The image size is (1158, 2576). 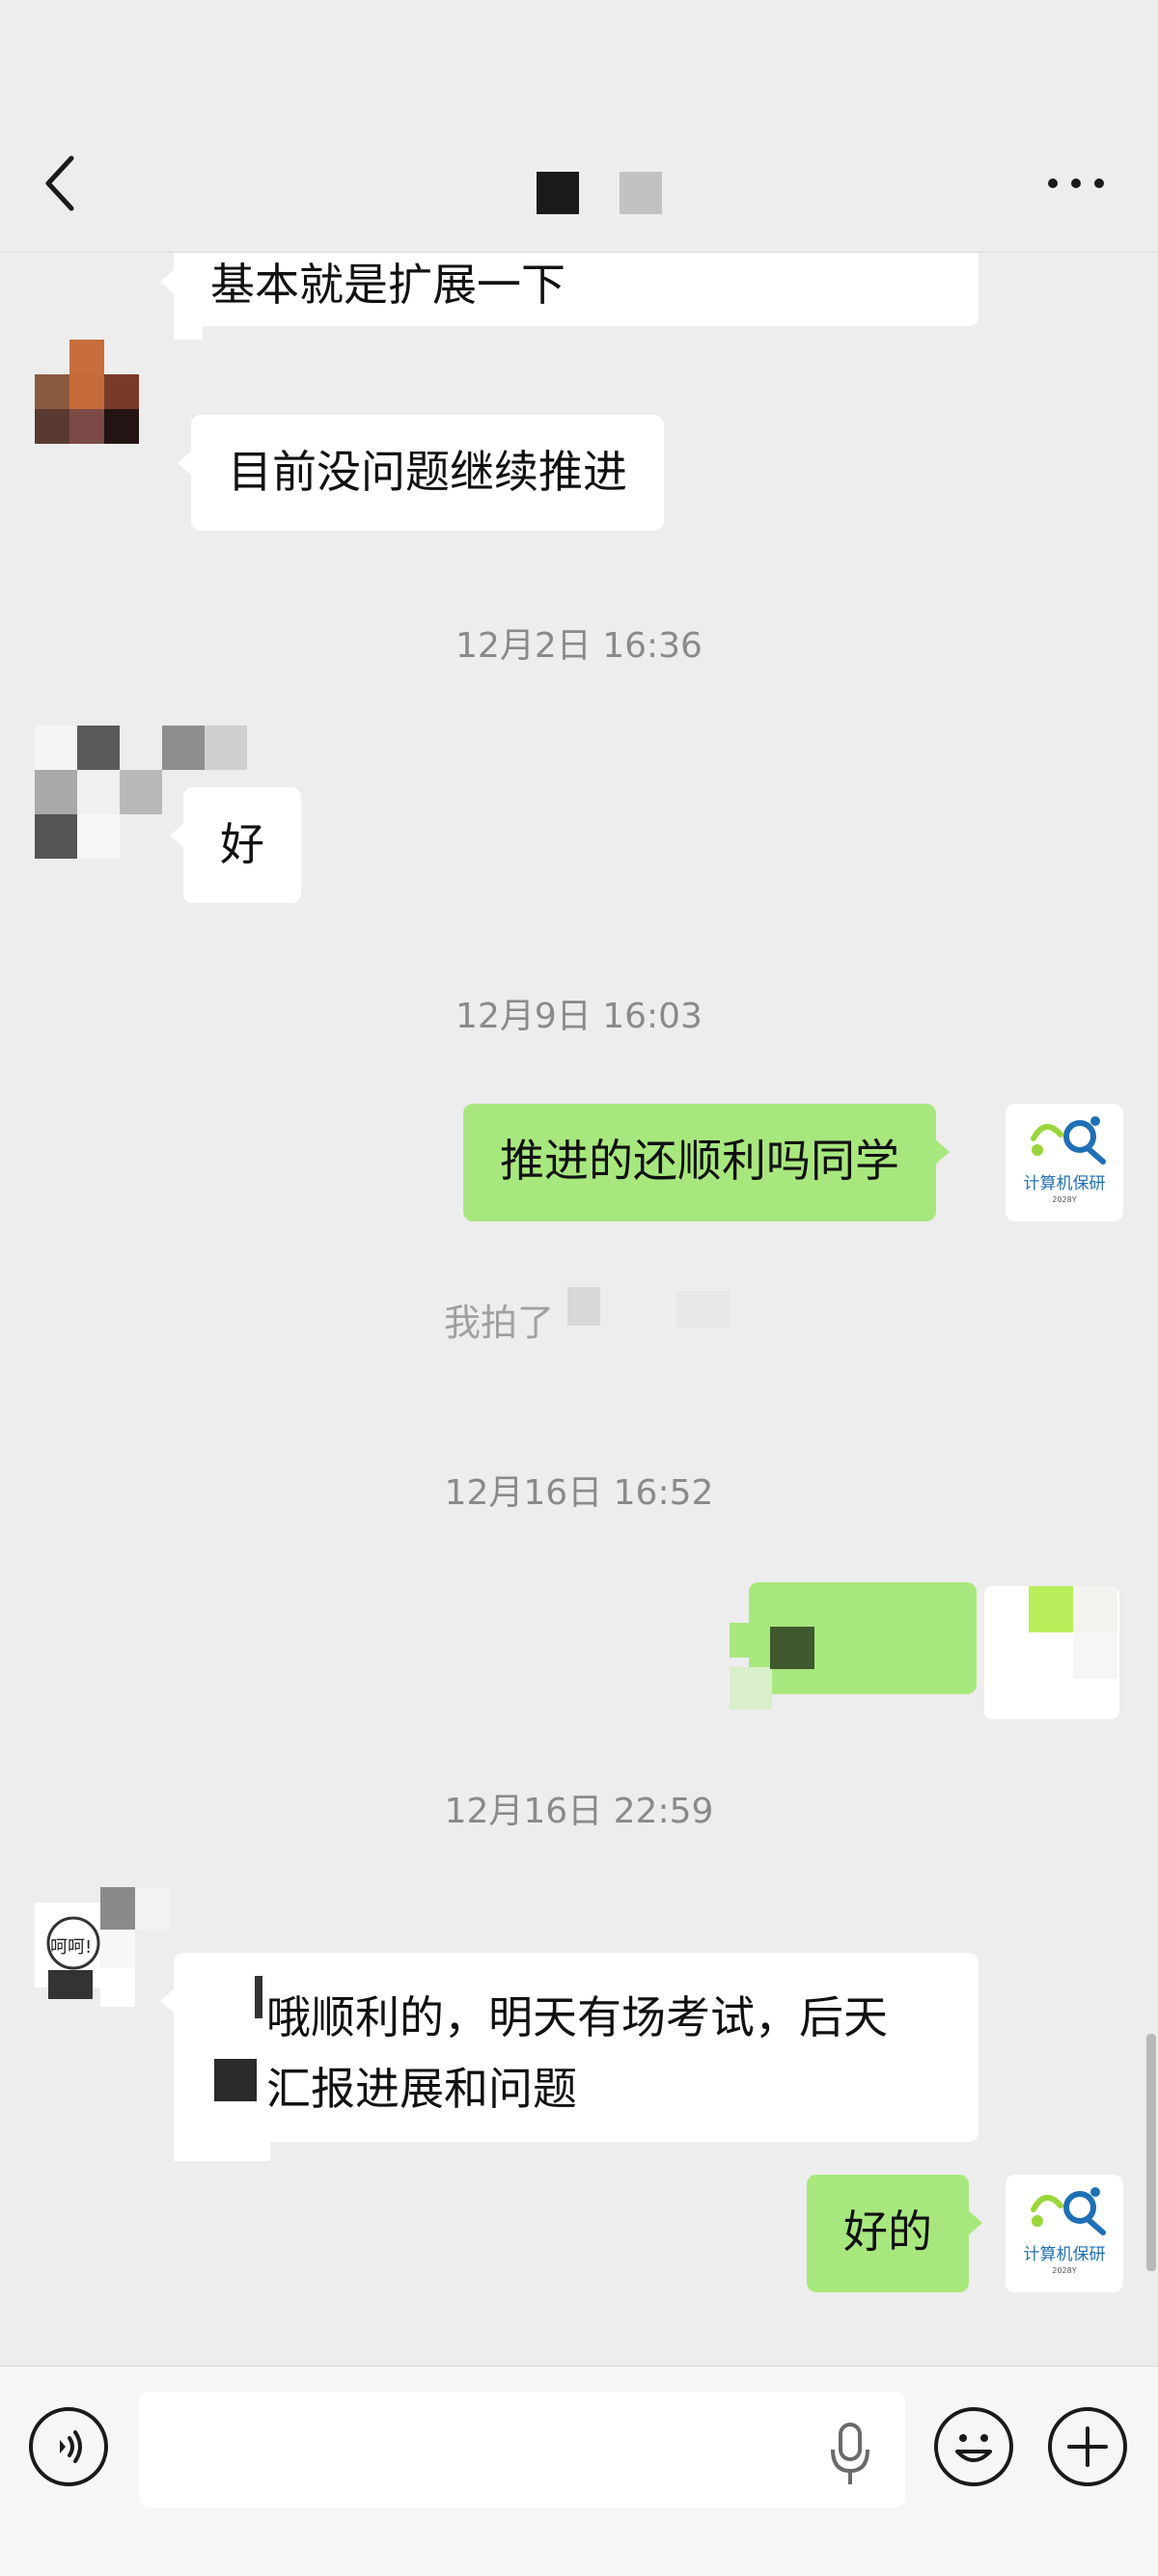 What do you see at coordinates (1151, 2152) in the screenshot?
I see `scrollbar` at bounding box center [1151, 2152].